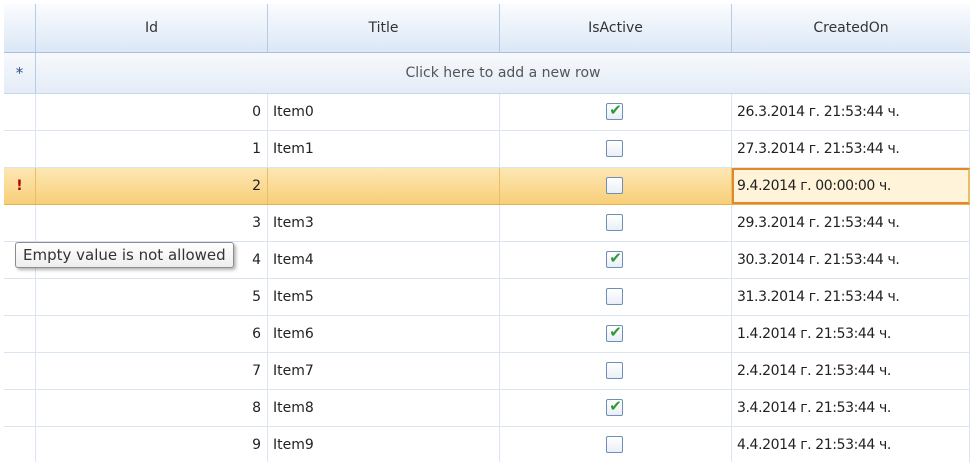 The image size is (978, 467). I want to click on new-row-label: Click here to add a new row, so click(503, 73).